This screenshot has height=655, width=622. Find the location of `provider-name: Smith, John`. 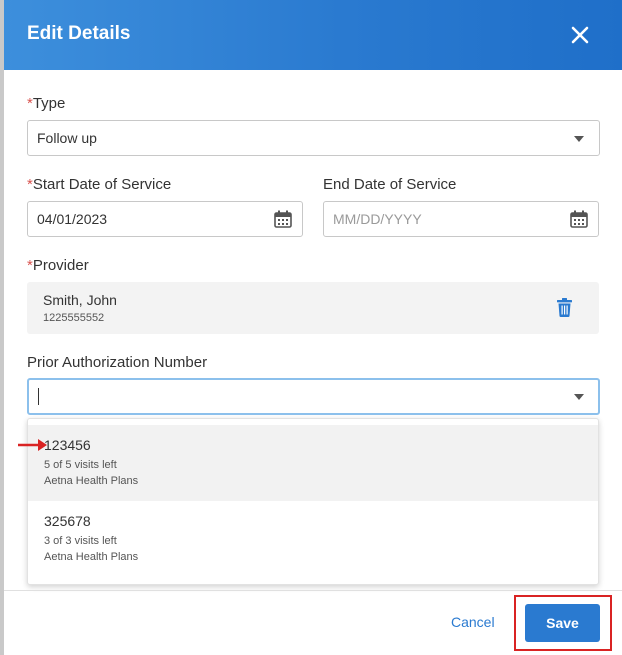

provider-name: Smith, John is located at coordinates (80, 300).